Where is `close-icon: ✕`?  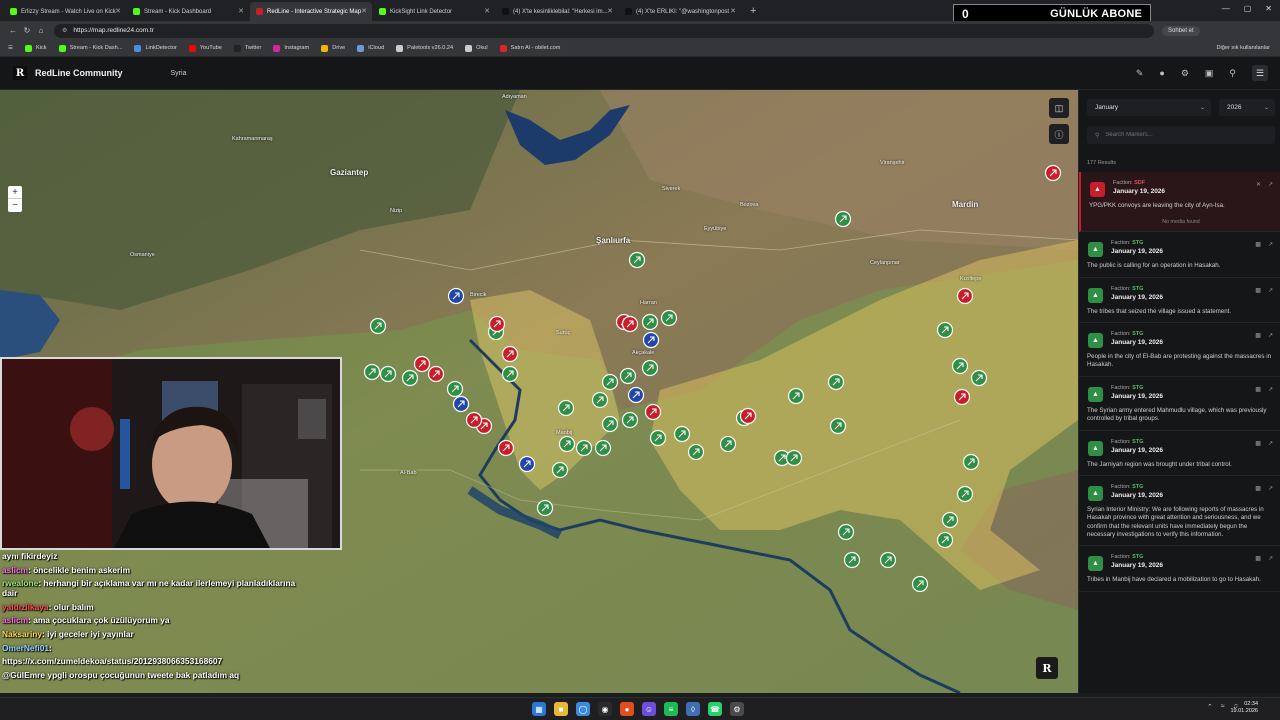
close-icon: ✕ is located at coordinates (1258, 184).